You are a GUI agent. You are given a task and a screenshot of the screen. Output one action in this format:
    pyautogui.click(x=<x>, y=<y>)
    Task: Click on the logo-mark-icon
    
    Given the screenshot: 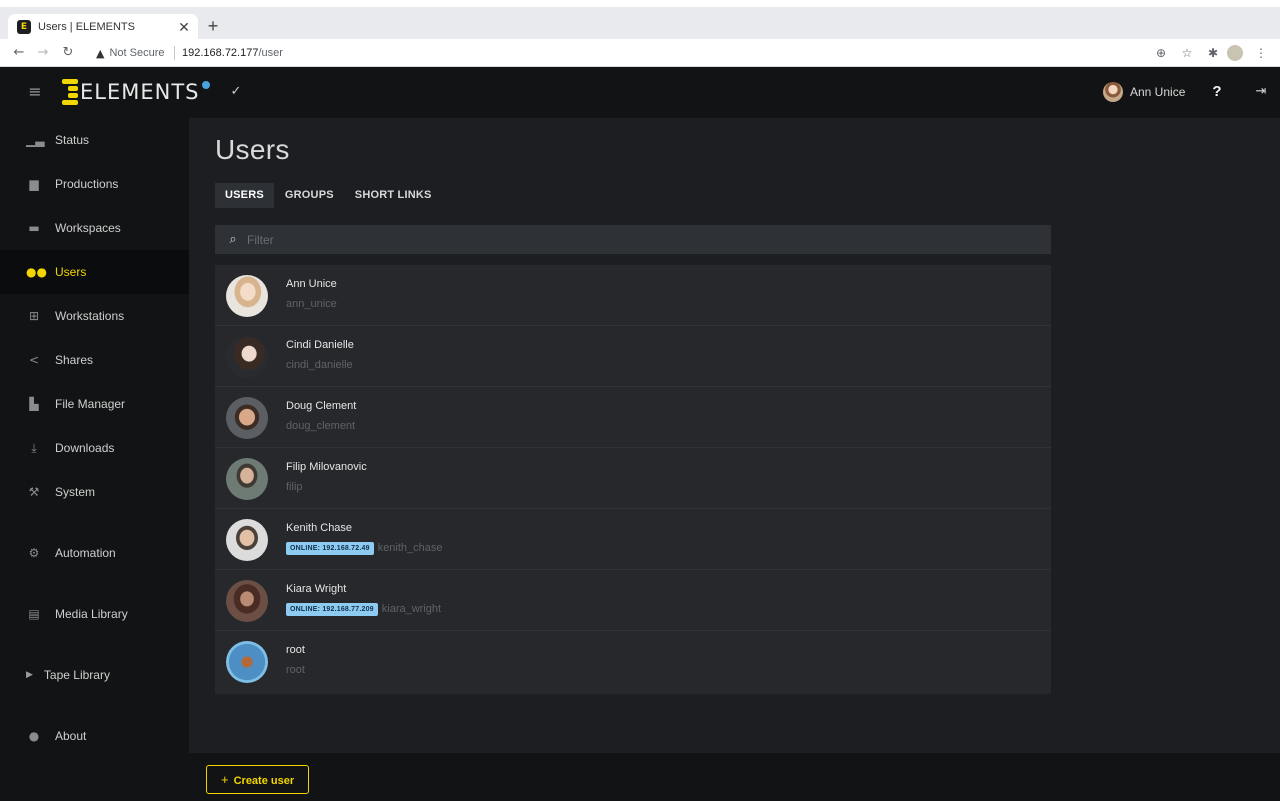 What is the action you would take?
    pyautogui.click(x=70, y=92)
    